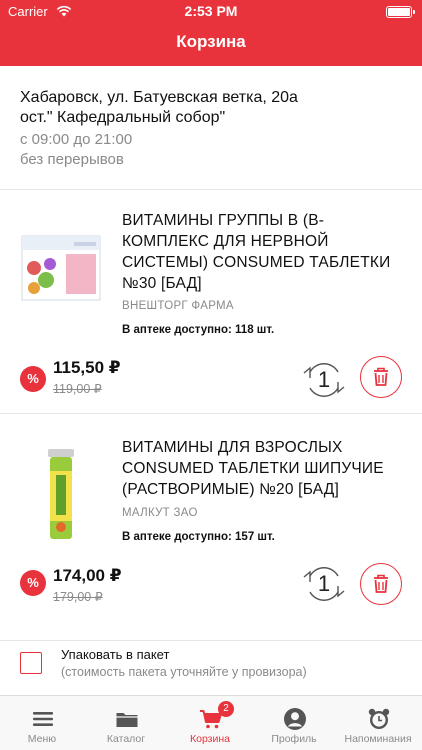 This screenshot has height=750, width=422. I want to click on page-title: Корзина, so click(211, 41).